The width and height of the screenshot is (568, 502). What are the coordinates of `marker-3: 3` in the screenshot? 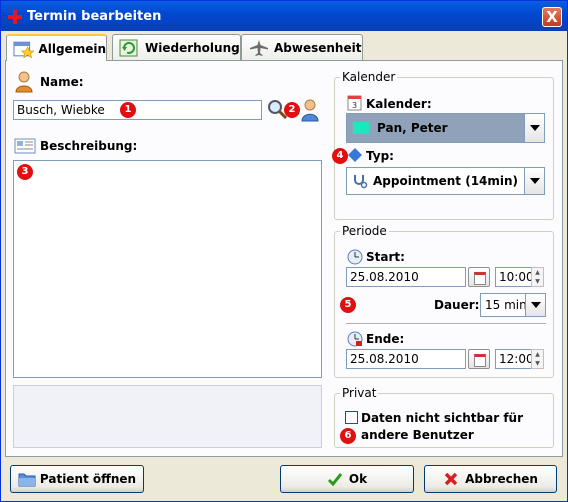 It's located at (25, 172).